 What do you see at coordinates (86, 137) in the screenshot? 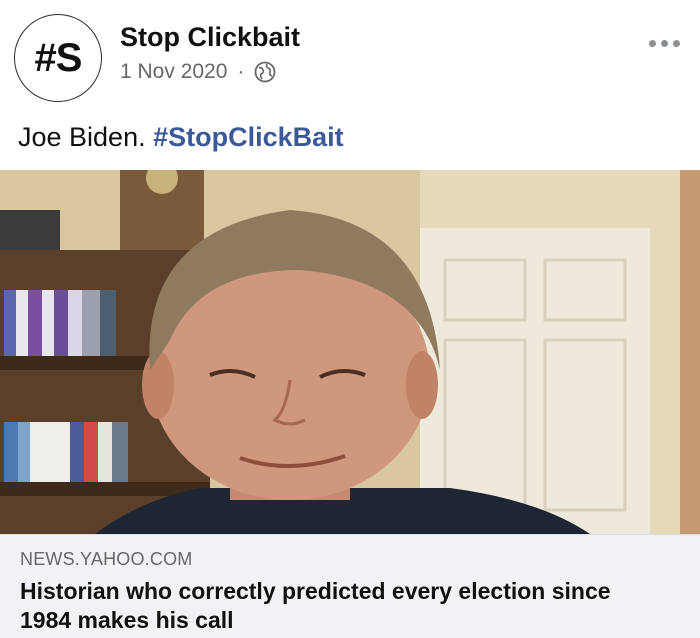
I see `caption-text: Joe Biden.` at bounding box center [86, 137].